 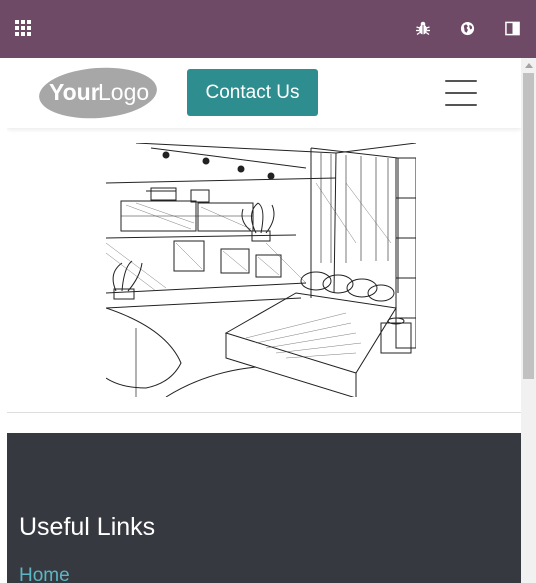 What do you see at coordinates (252, 92) in the screenshot?
I see `contact-us-button: Contact Us` at bounding box center [252, 92].